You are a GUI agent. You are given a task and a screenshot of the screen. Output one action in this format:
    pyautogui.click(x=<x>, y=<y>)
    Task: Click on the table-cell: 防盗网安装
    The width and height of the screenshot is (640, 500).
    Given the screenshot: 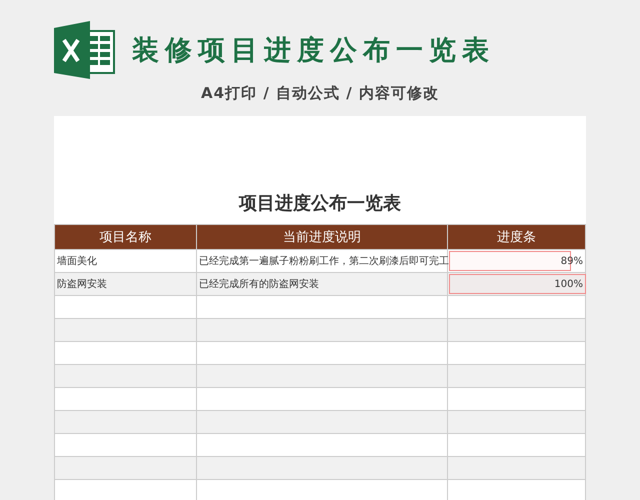 What is the action you would take?
    pyautogui.click(x=125, y=284)
    